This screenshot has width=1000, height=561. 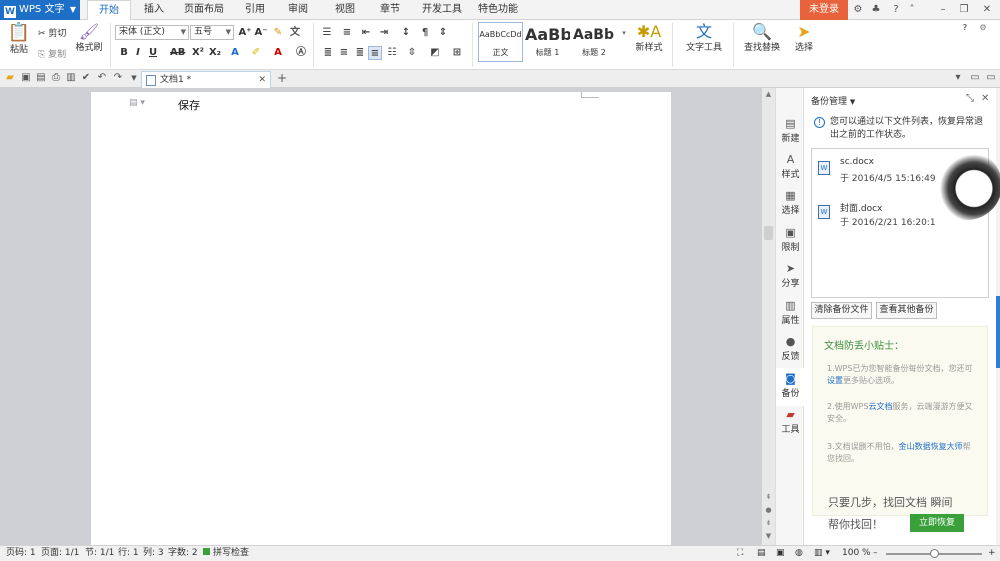 What do you see at coordinates (261, 33) in the screenshot?
I see `shrink-font-icon: A⁻` at bounding box center [261, 33].